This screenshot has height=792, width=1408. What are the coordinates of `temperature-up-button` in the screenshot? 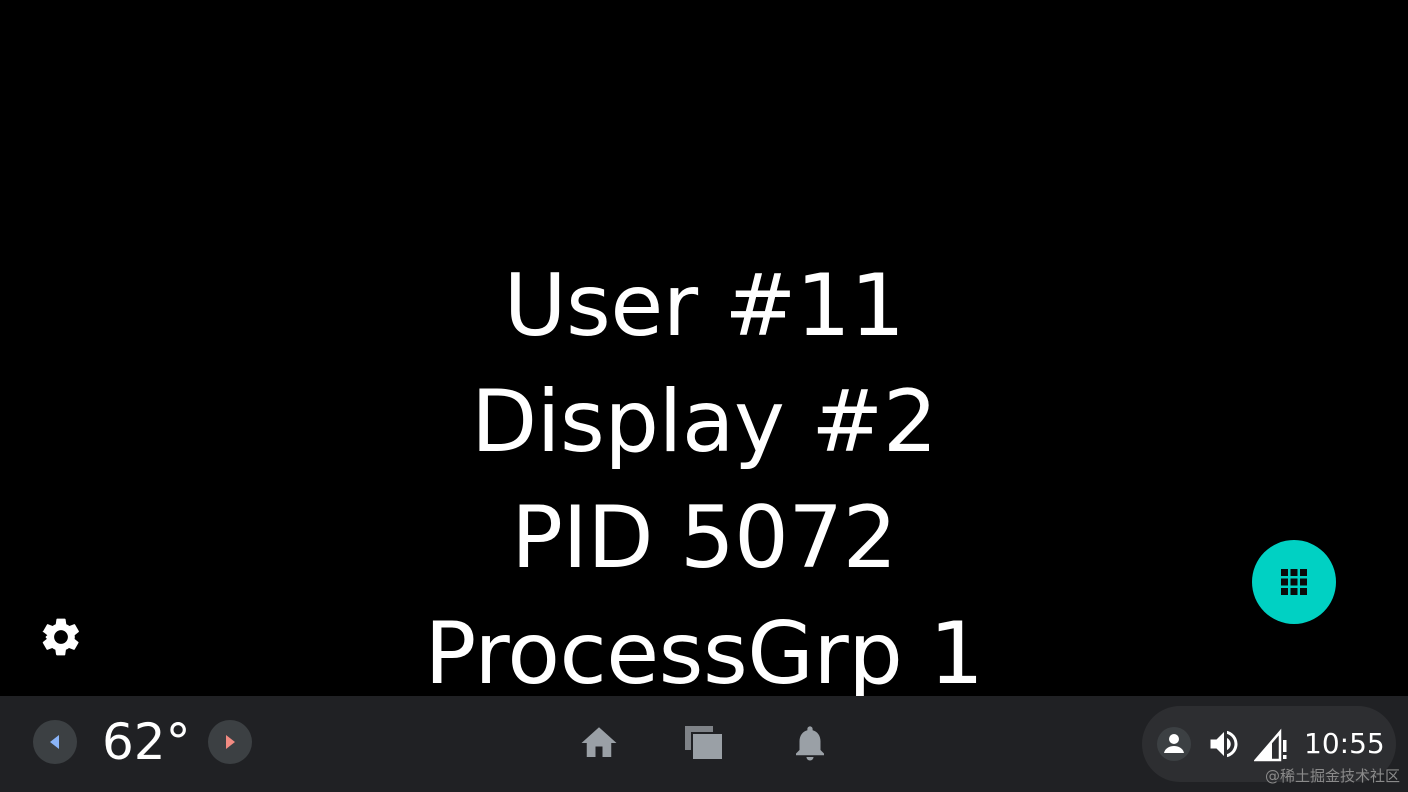 It's located at (230, 742).